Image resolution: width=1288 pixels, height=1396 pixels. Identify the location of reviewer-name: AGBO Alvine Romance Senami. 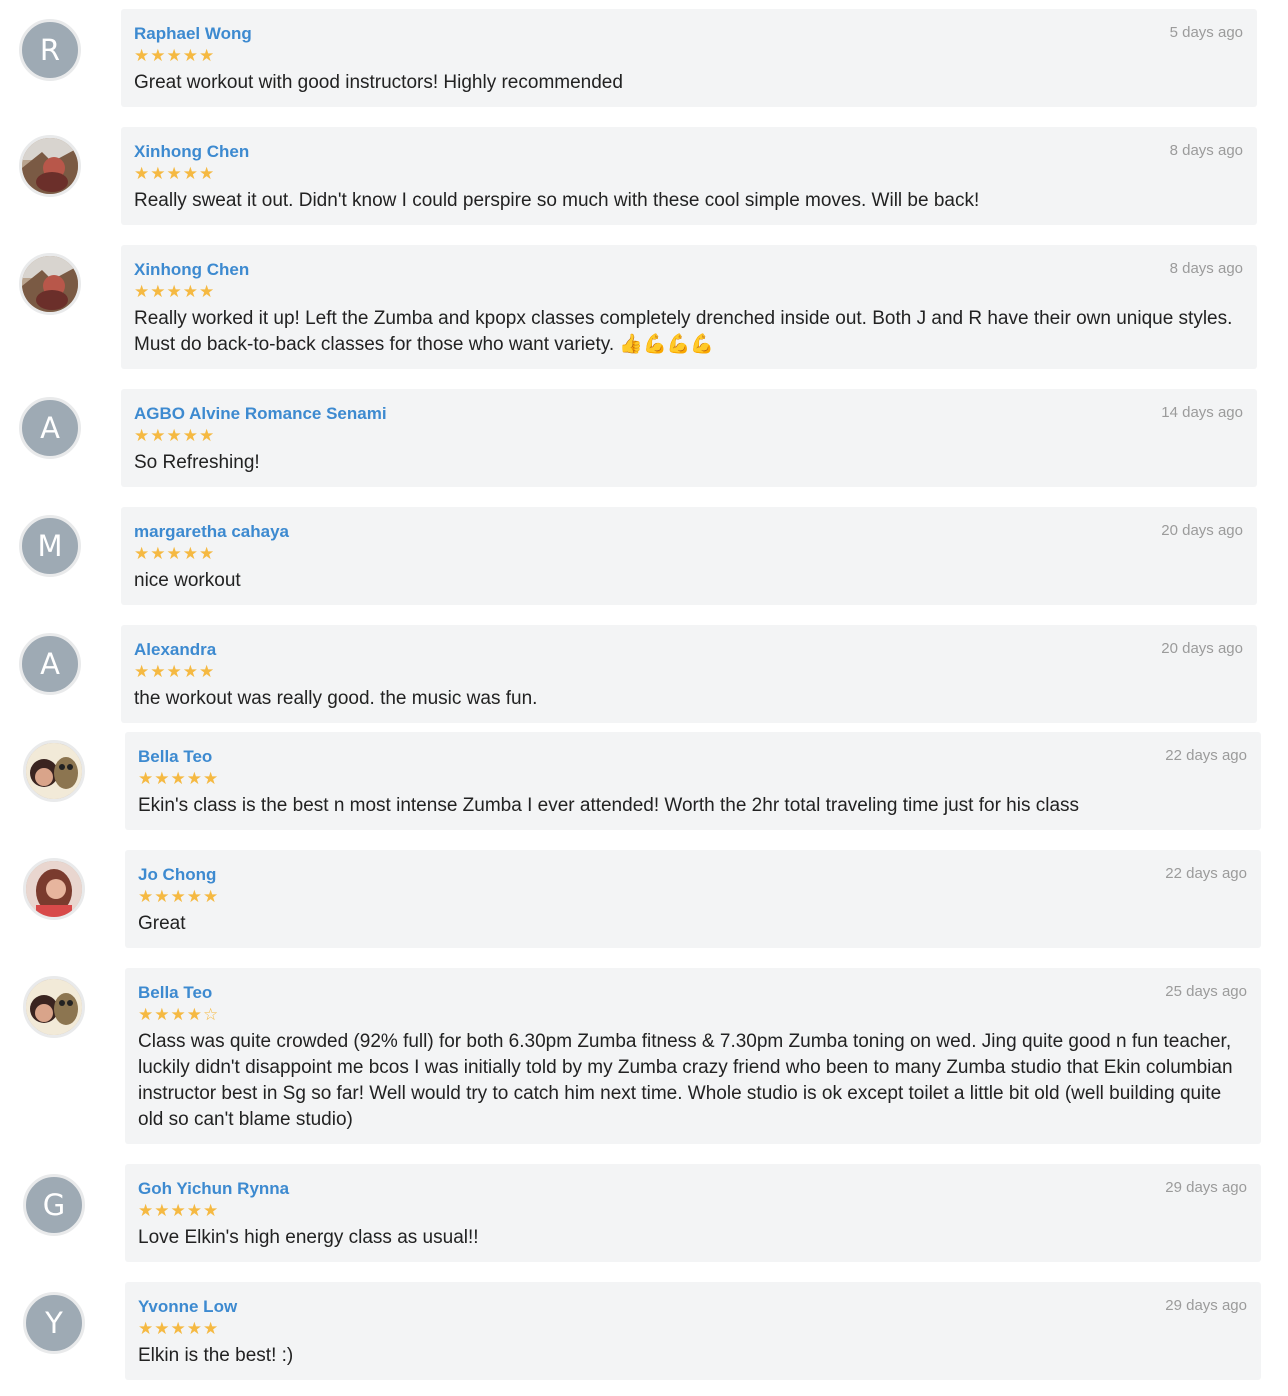
(688, 414).